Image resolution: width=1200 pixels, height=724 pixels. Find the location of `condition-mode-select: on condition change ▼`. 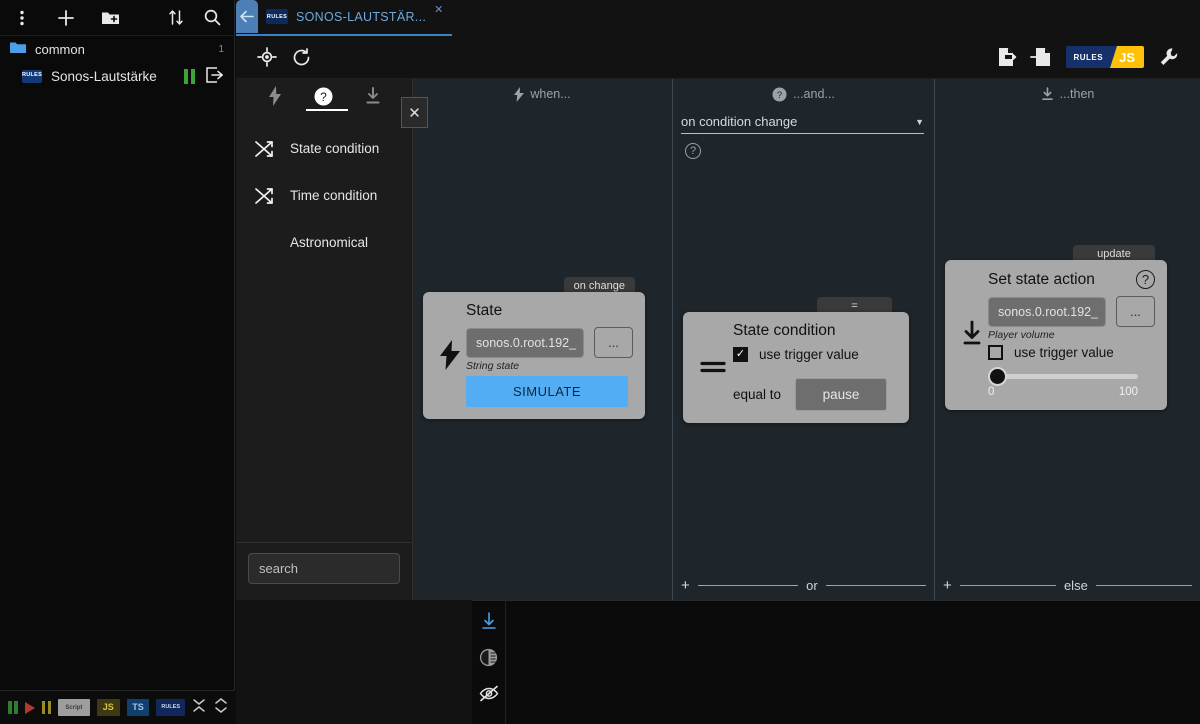

condition-mode-select: on condition change ▼ is located at coordinates (802, 122).